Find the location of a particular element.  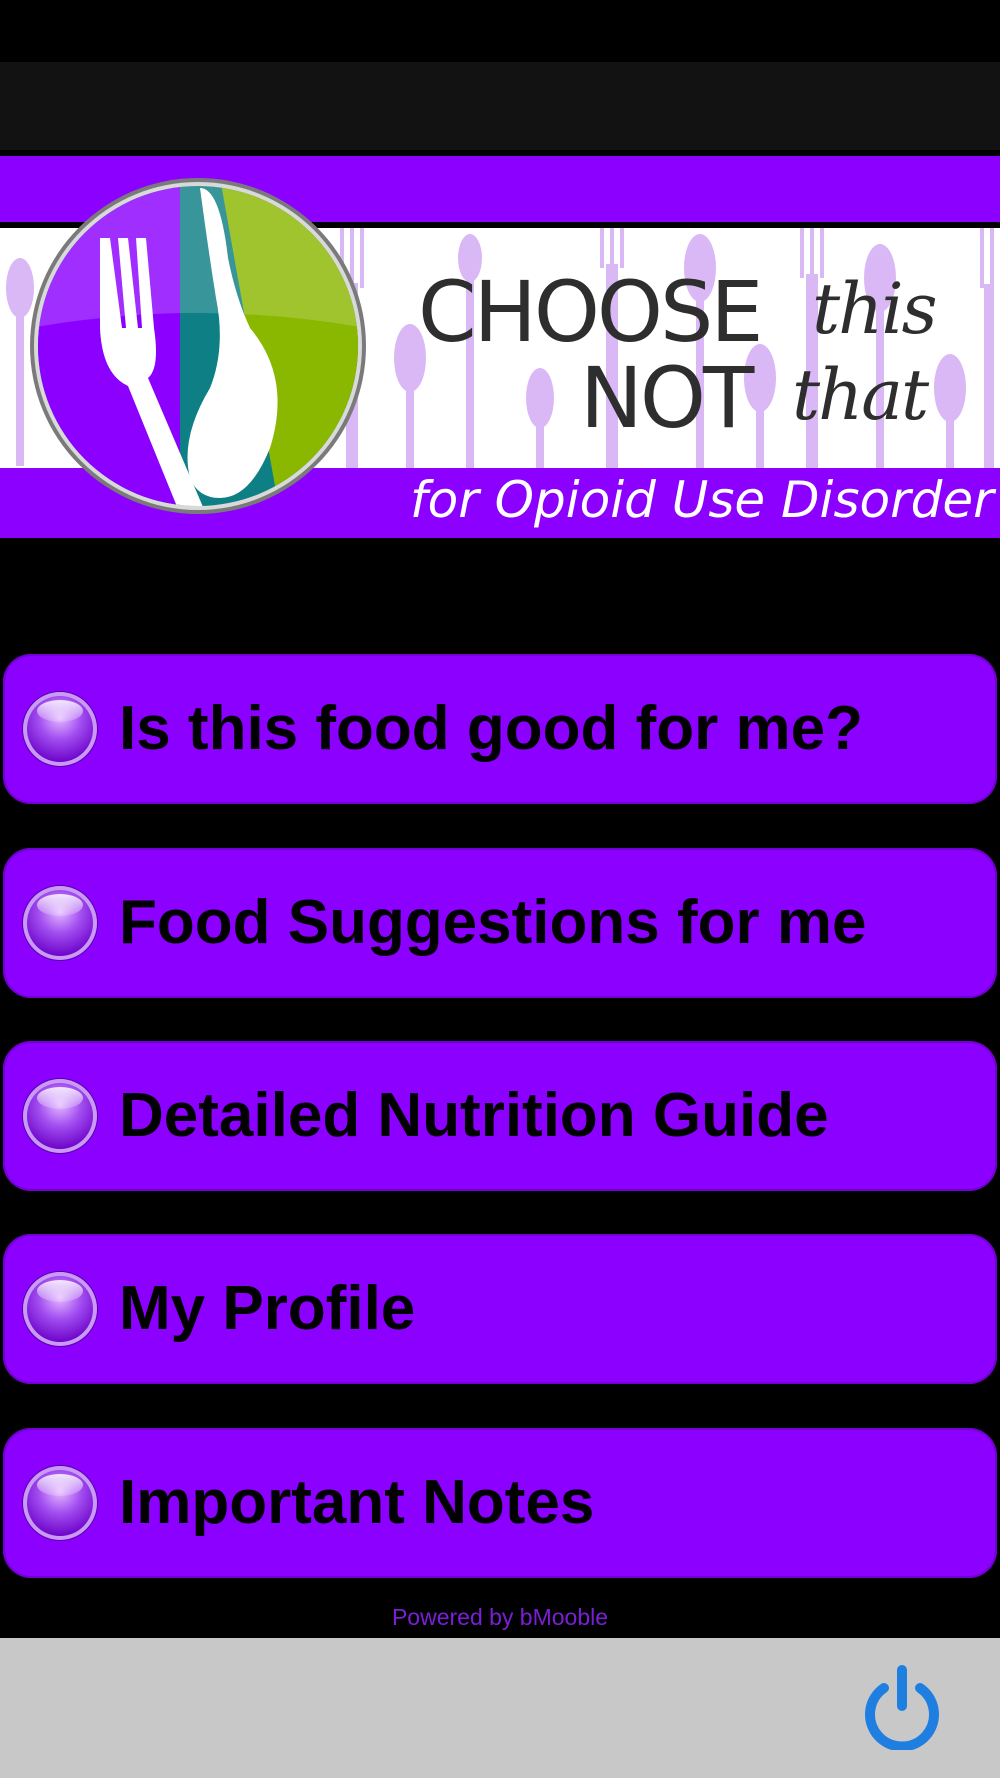

status-bar is located at coordinates (500, 31).